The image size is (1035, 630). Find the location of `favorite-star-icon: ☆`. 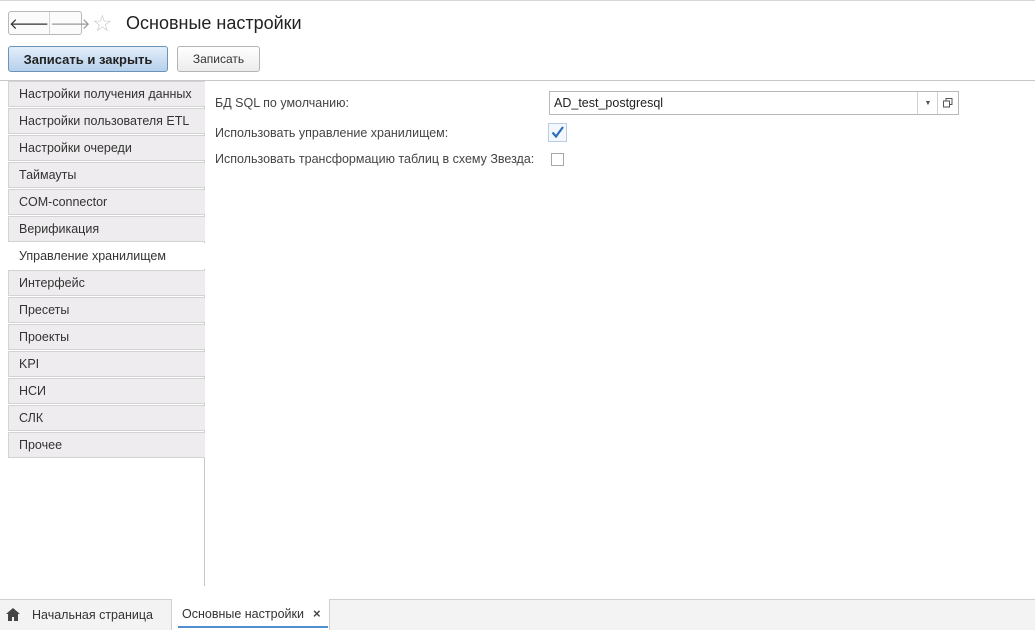

favorite-star-icon: ☆ is located at coordinates (102, 23).